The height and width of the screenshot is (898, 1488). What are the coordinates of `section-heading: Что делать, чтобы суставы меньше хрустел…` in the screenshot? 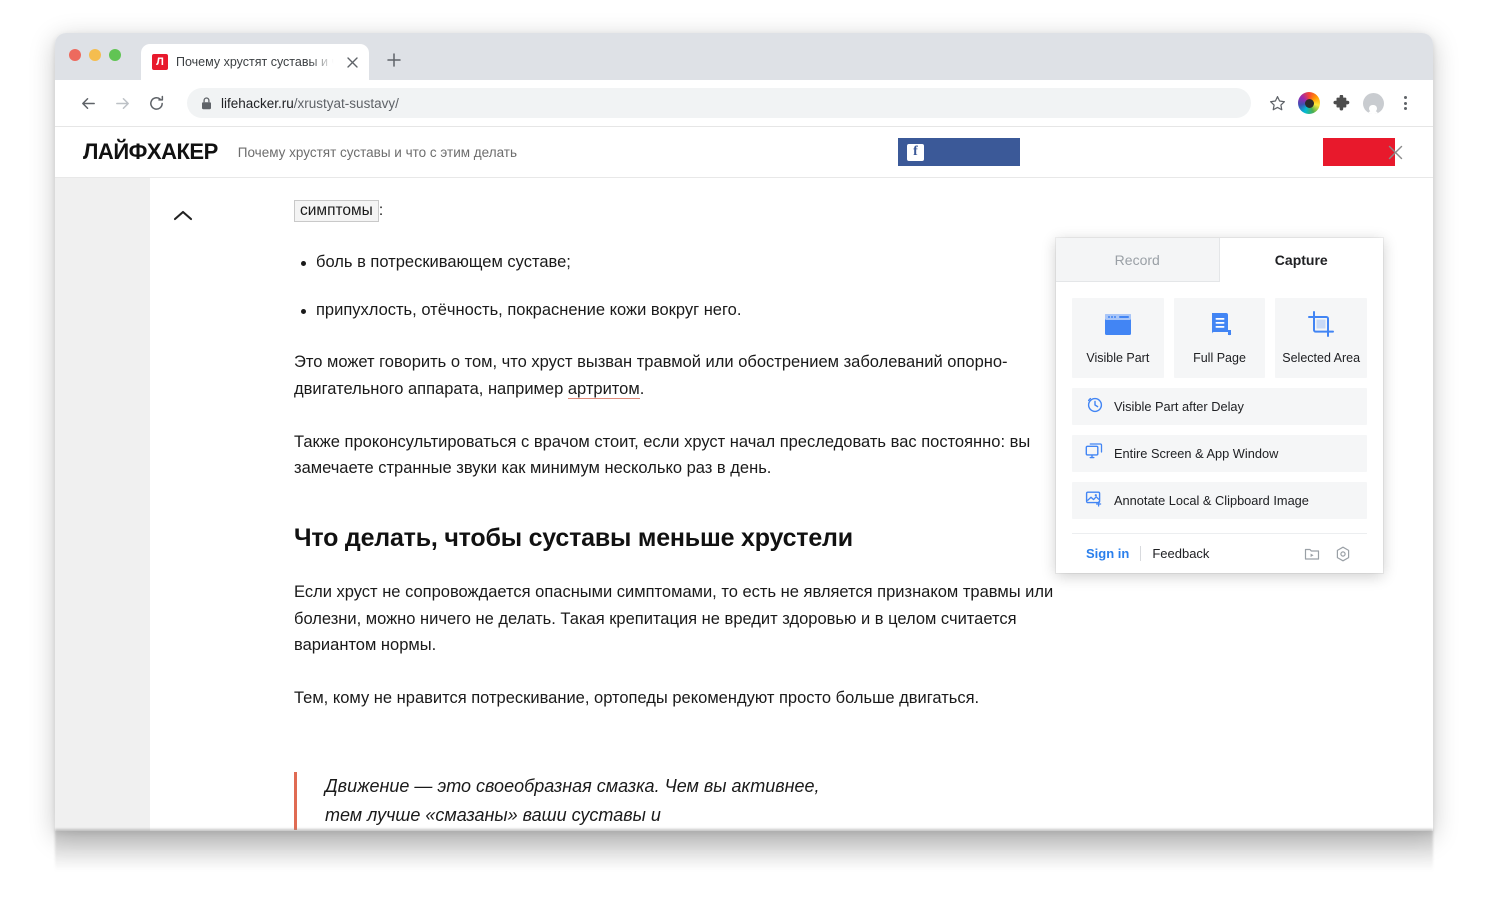 It's located at (573, 538).